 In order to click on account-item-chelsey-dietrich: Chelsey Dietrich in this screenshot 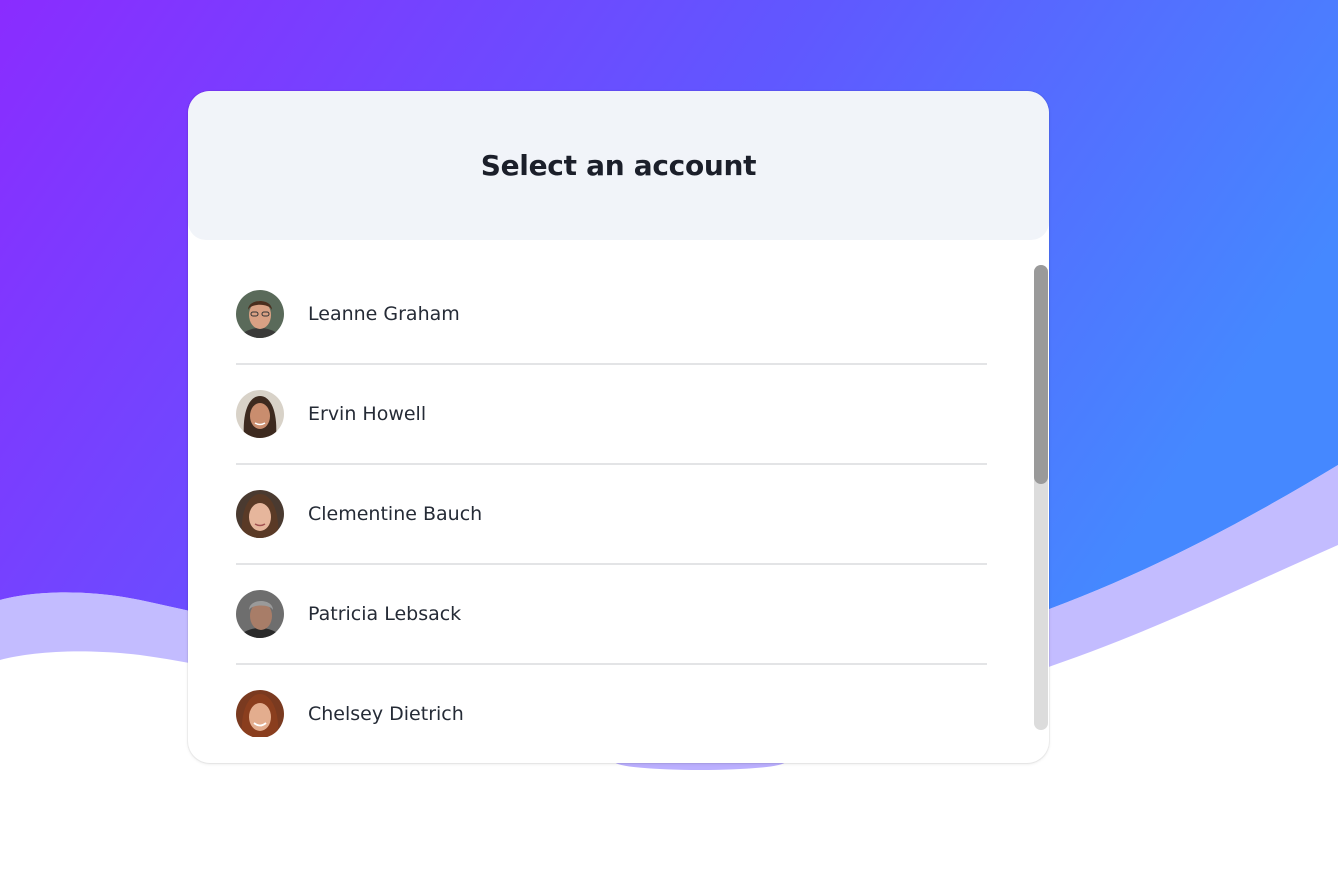, I will do `click(611, 701)`.